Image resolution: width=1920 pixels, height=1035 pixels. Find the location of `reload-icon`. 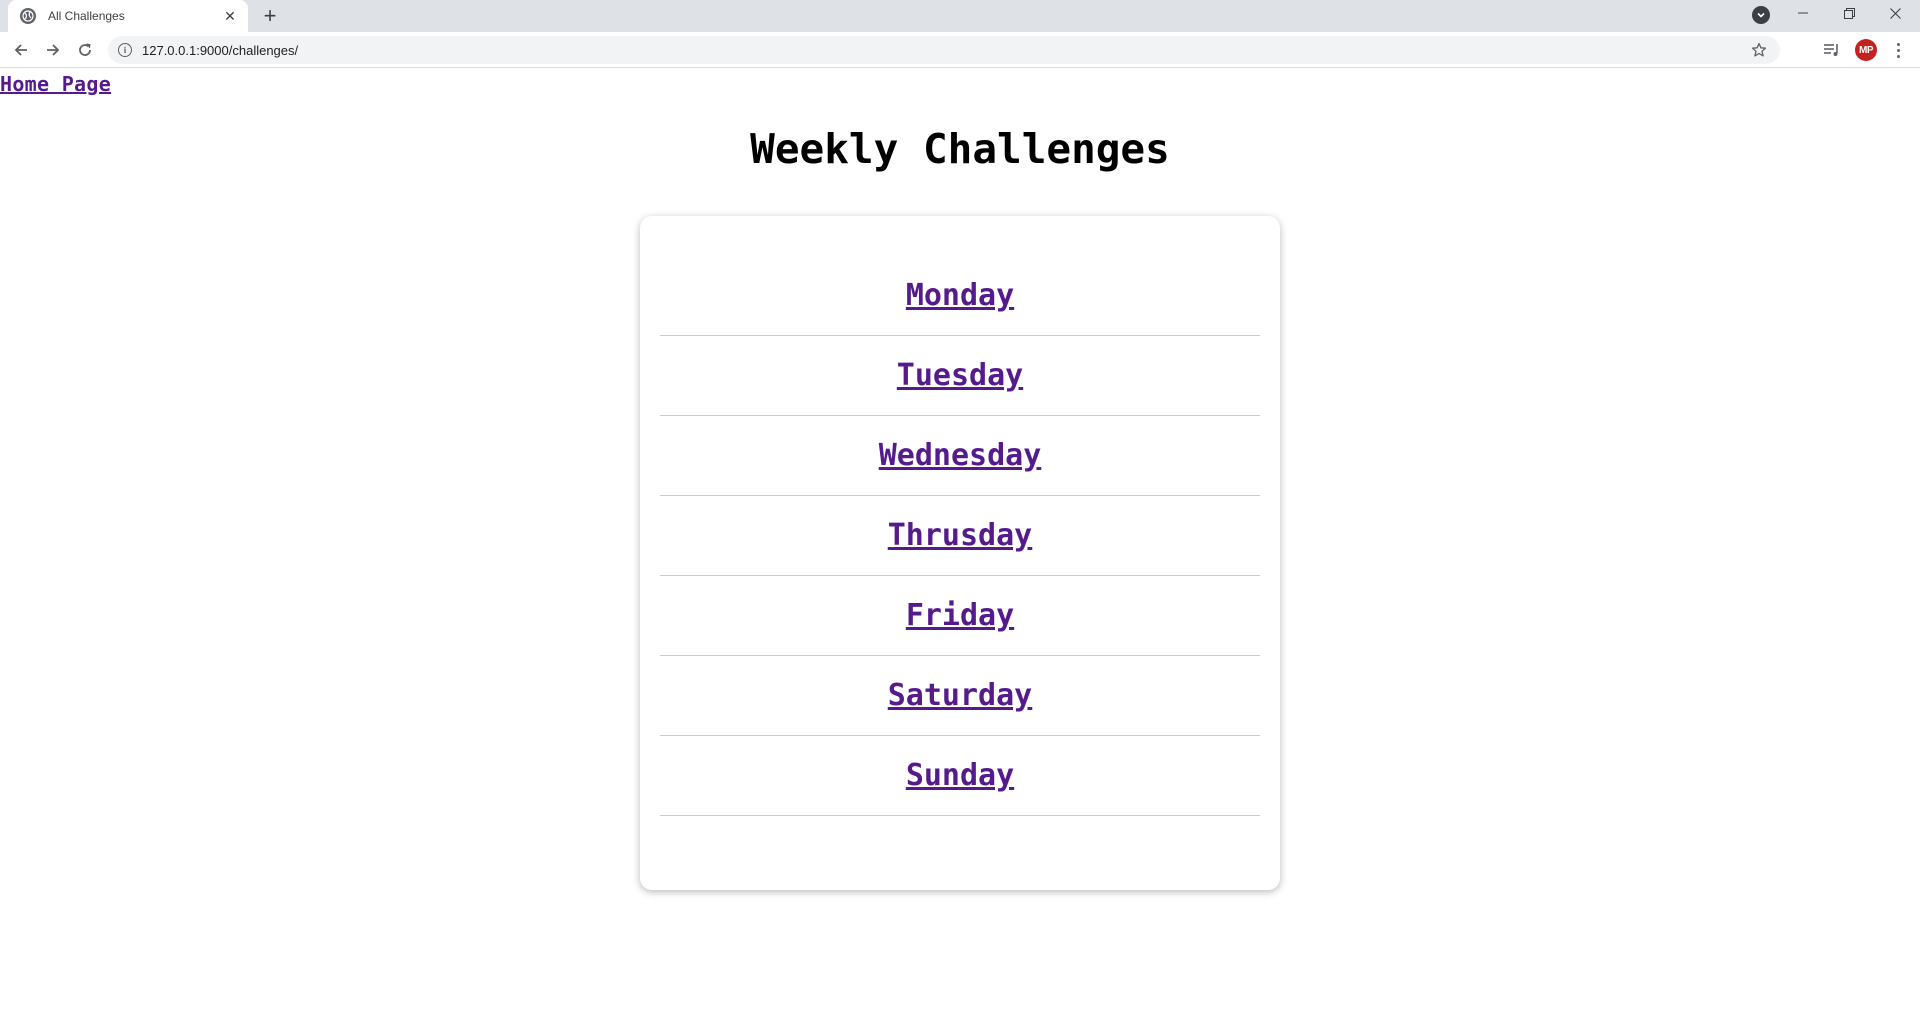

reload-icon is located at coordinates (85, 50).